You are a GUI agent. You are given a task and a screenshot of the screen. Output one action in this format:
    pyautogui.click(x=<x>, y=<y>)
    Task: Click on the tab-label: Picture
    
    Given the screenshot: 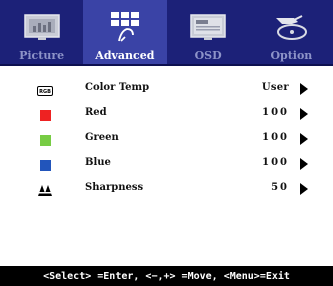 What is the action you would take?
    pyautogui.click(x=42, y=55)
    